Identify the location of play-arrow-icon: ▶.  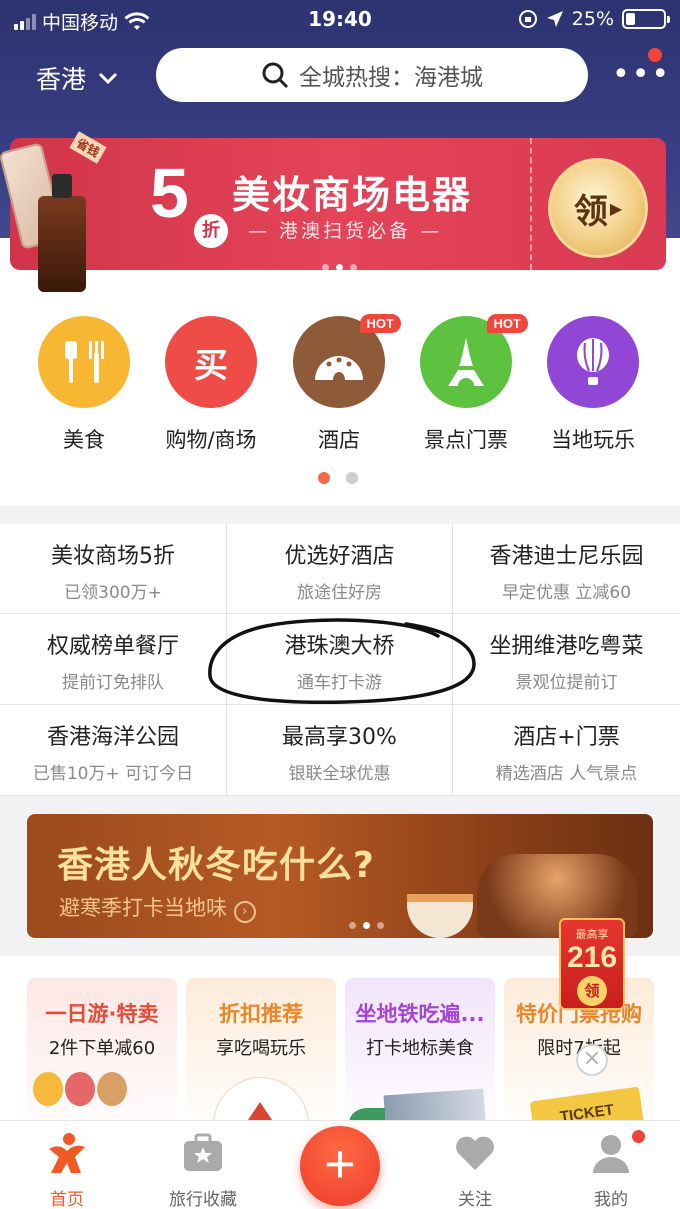
(616, 208).